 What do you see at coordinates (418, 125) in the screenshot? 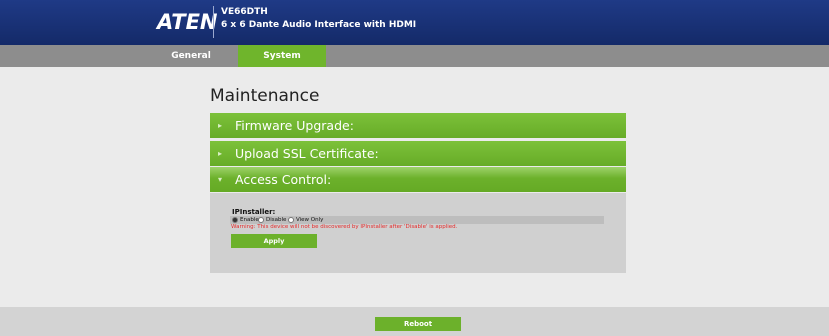
I see `firmware-upgrade-section-header: ▸ Firmware Upgrade:` at bounding box center [418, 125].